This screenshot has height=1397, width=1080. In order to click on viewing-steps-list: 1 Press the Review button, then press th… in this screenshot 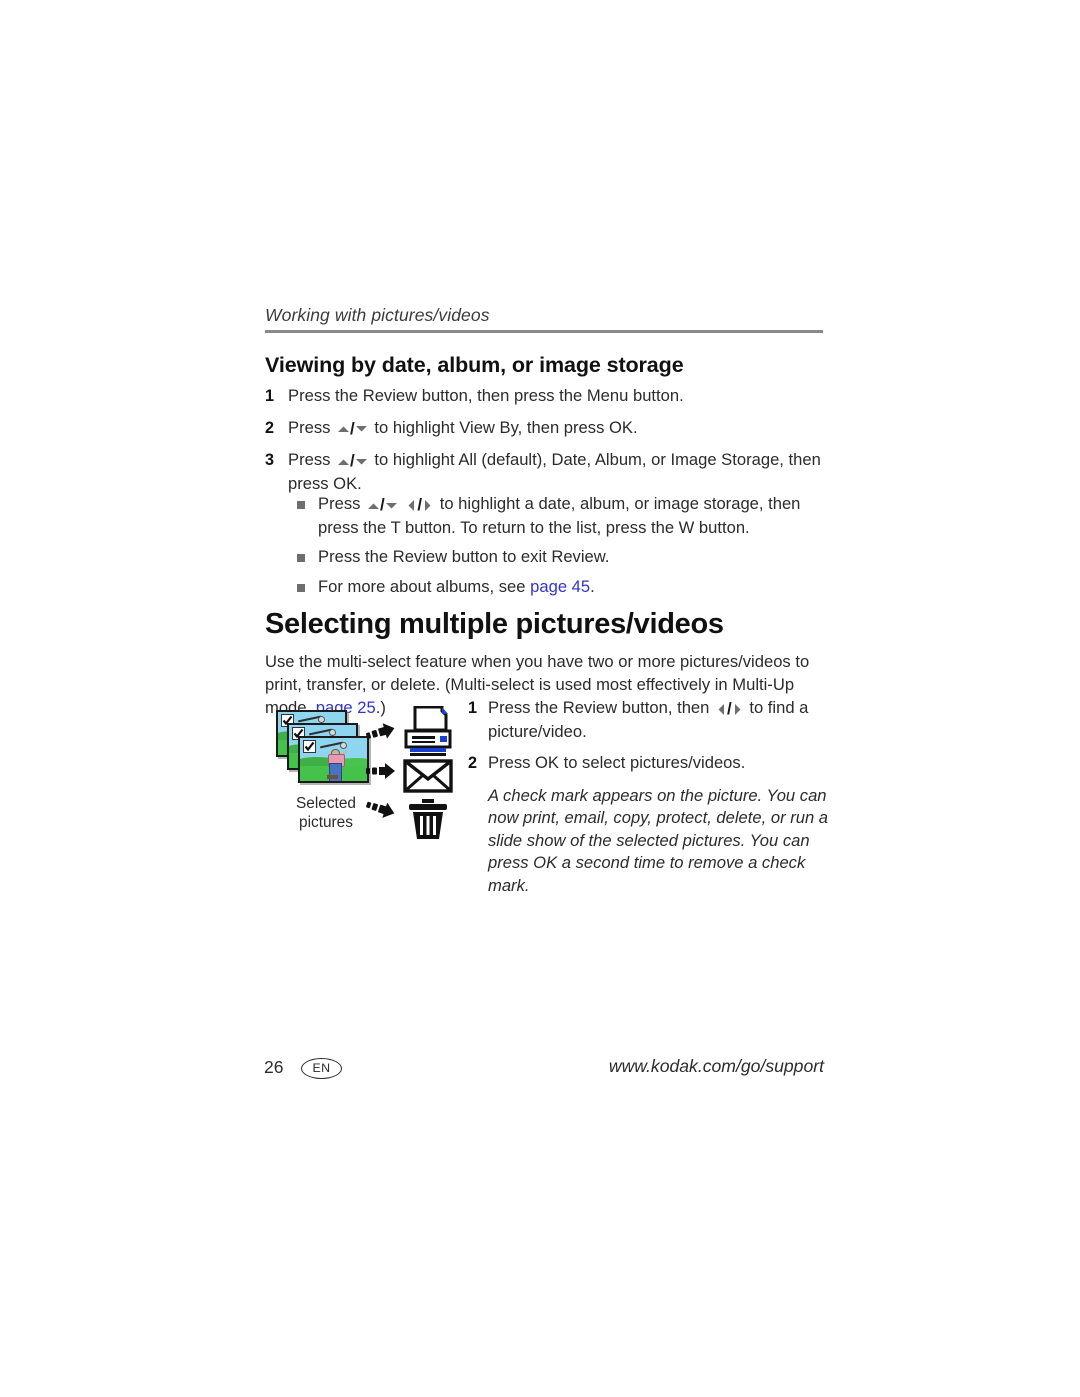, I will do `click(550, 444)`.